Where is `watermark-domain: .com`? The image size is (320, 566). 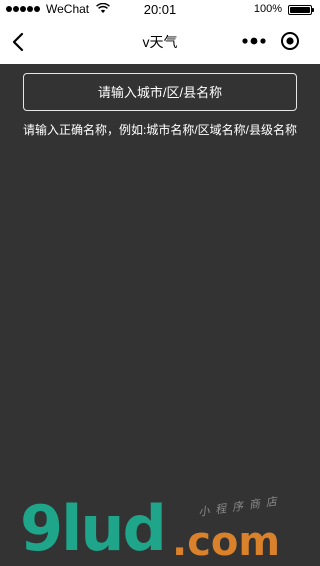 watermark-domain: .com is located at coordinates (226, 542).